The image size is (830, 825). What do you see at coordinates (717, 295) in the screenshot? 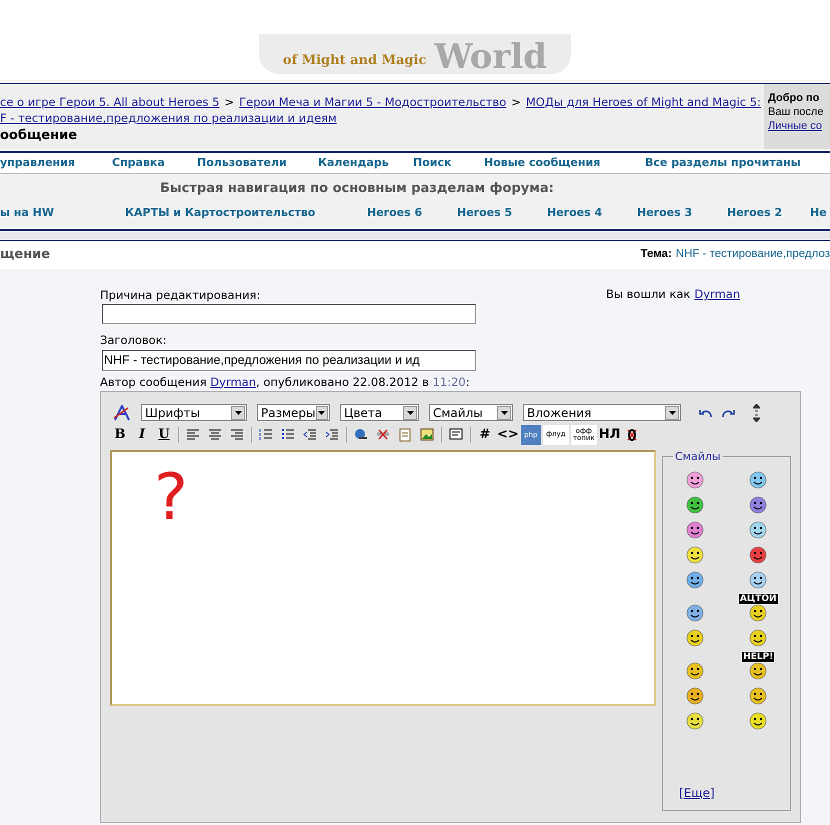
I see `username-link: Dyrman` at bounding box center [717, 295].